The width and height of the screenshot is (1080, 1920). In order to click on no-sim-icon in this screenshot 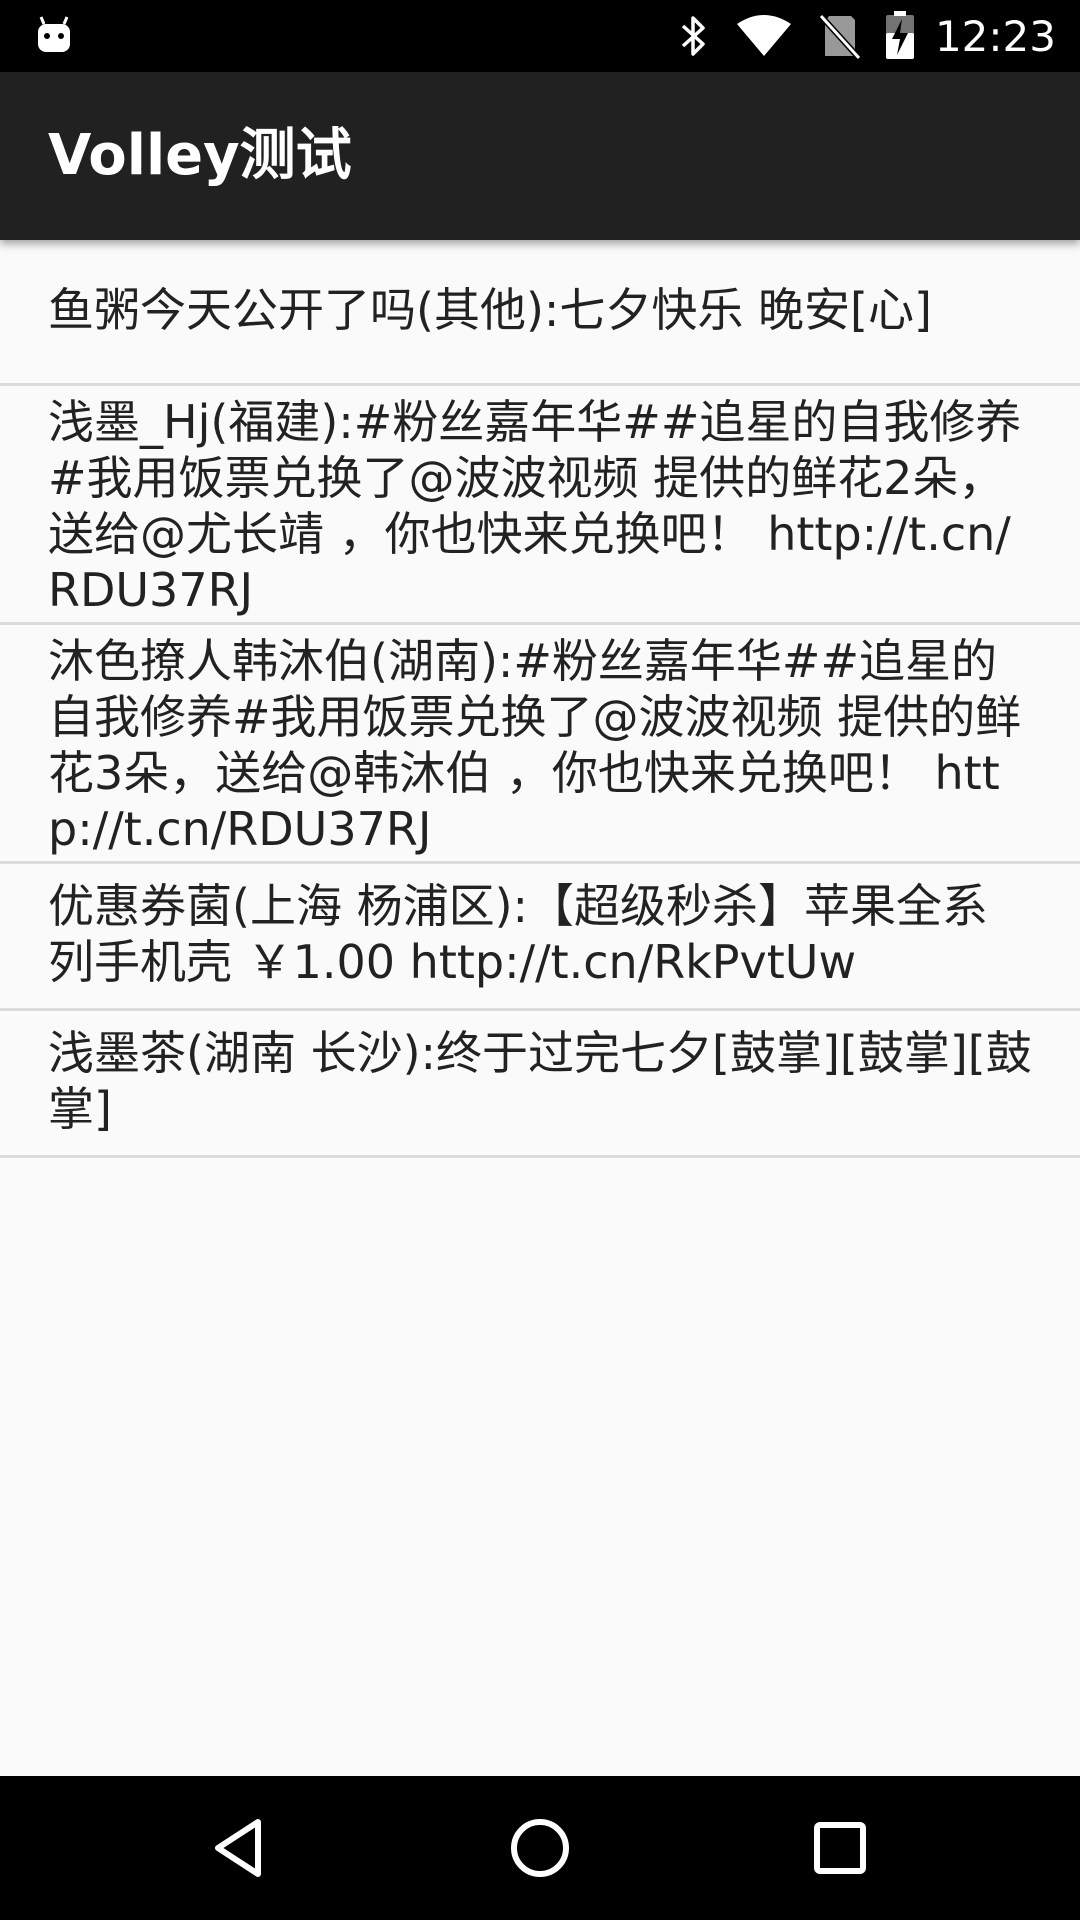, I will do `click(839, 36)`.